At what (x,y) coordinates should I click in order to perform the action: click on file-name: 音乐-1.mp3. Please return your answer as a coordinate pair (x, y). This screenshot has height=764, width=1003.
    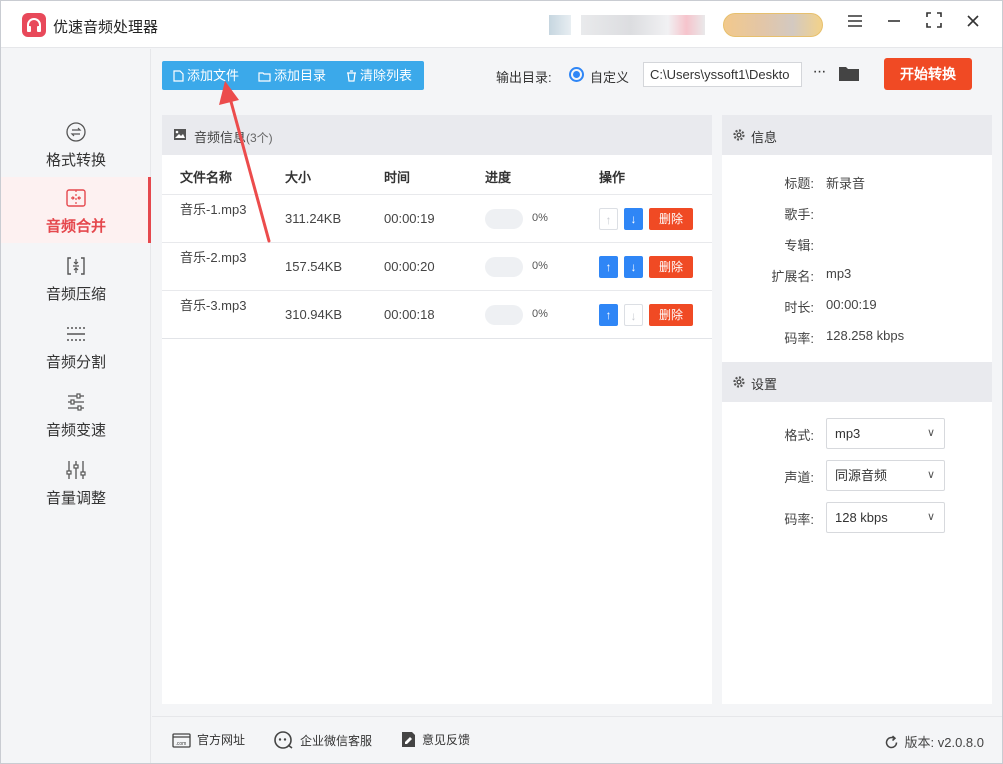
    Looking at the image, I should click on (213, 209).